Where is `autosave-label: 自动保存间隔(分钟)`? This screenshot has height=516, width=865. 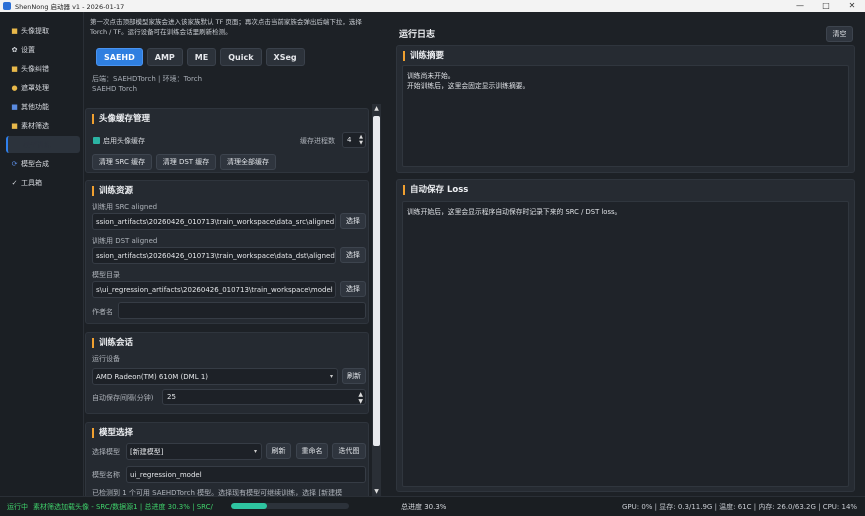 autosave-label: 自动保存间隔(分钟) is located at coordinates (123, 398).